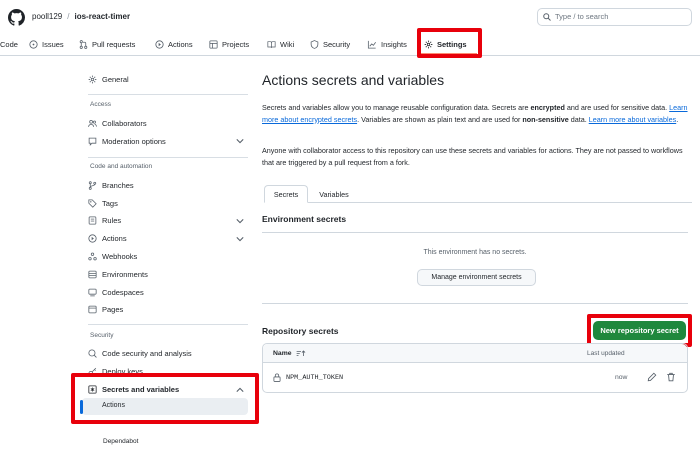 The image size is (700, 455). I want to click on active-item-indicator, so click(81, 407).